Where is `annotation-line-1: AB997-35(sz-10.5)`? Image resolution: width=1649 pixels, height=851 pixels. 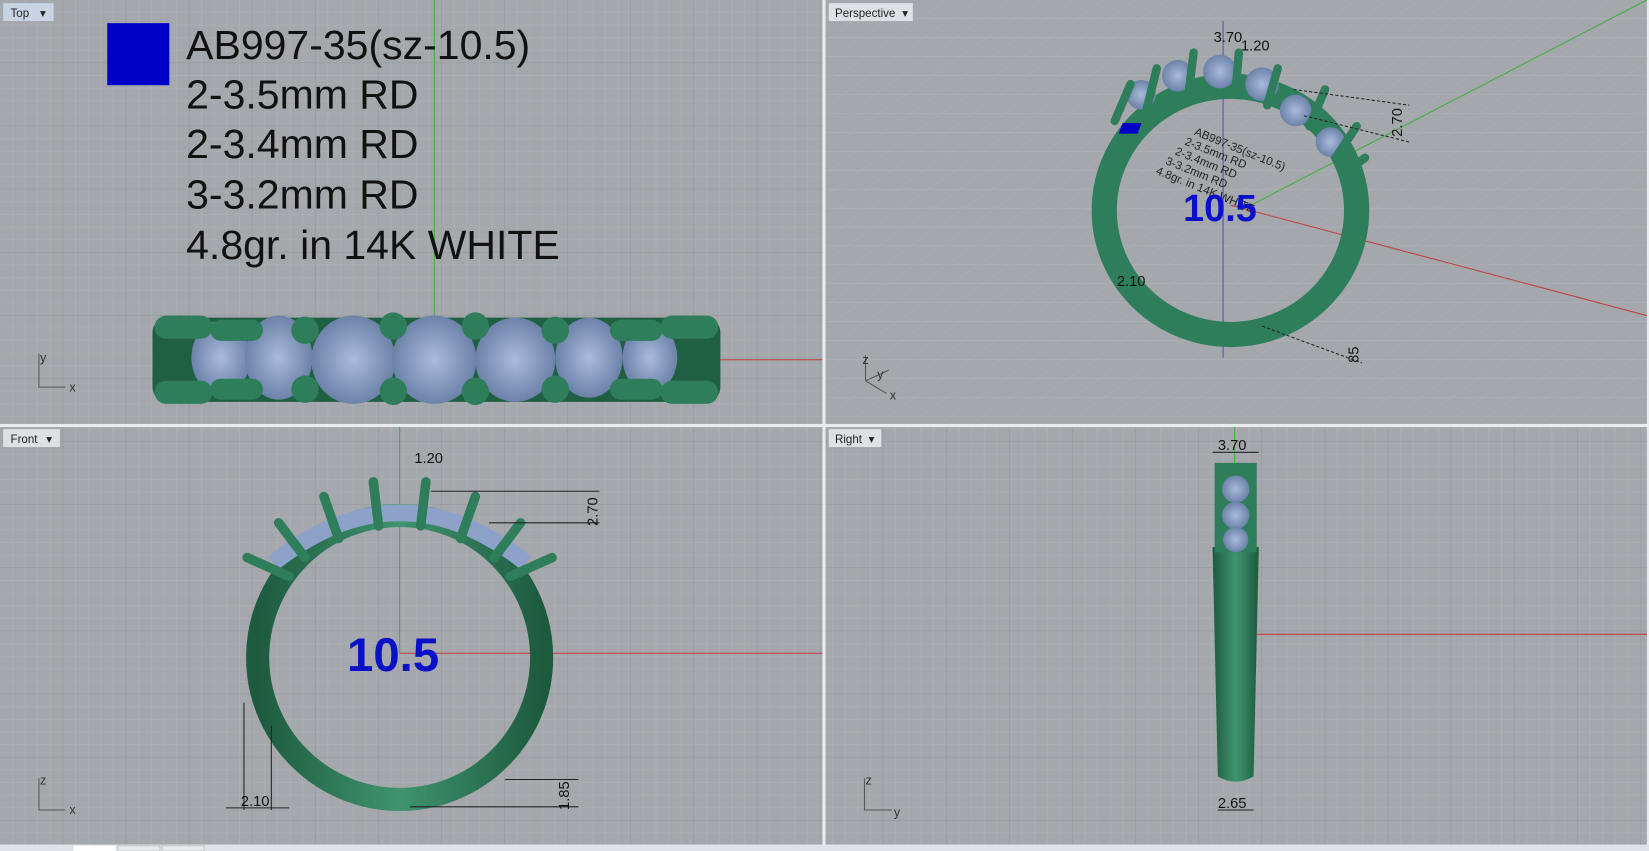
annotation-line-1: AB997-35(sz-10.5) is located at coordinates (358, 45).